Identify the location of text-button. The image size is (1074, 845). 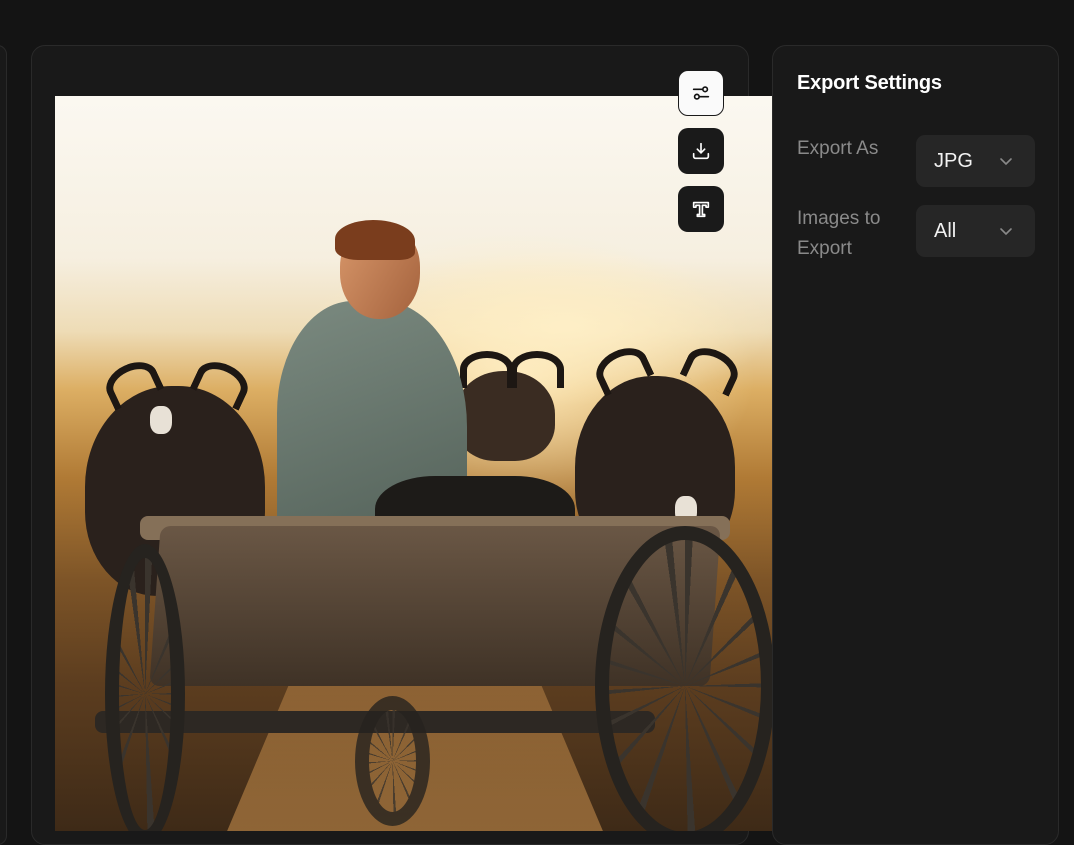
(701, 209).